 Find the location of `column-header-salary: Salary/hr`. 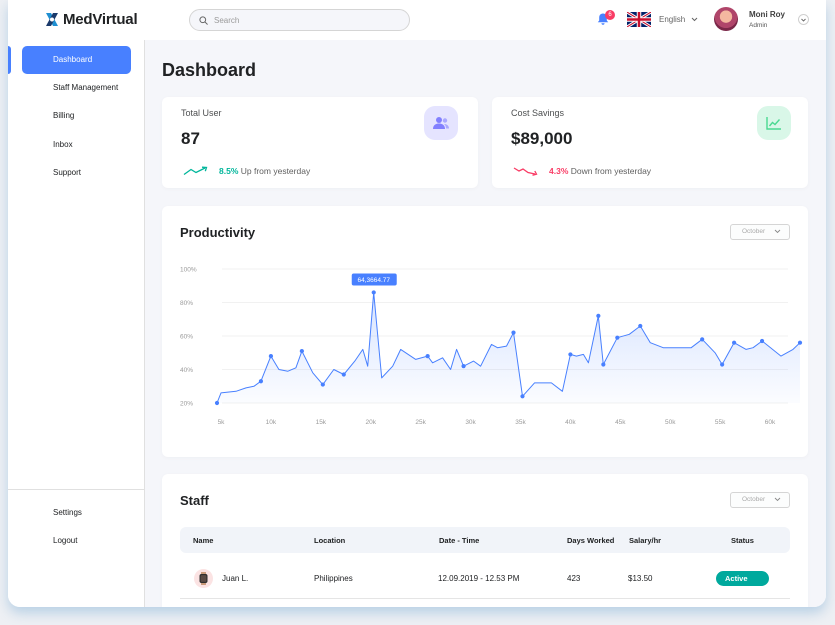

column-header-salary: Salary/hr is located at coordinates (645, 540).